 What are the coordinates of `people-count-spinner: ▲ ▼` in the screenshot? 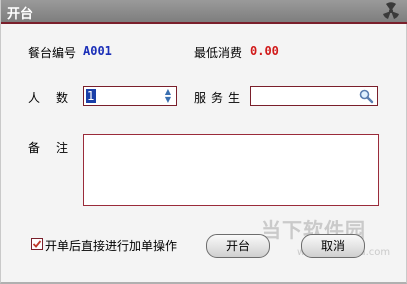 It's located at (168, 96).